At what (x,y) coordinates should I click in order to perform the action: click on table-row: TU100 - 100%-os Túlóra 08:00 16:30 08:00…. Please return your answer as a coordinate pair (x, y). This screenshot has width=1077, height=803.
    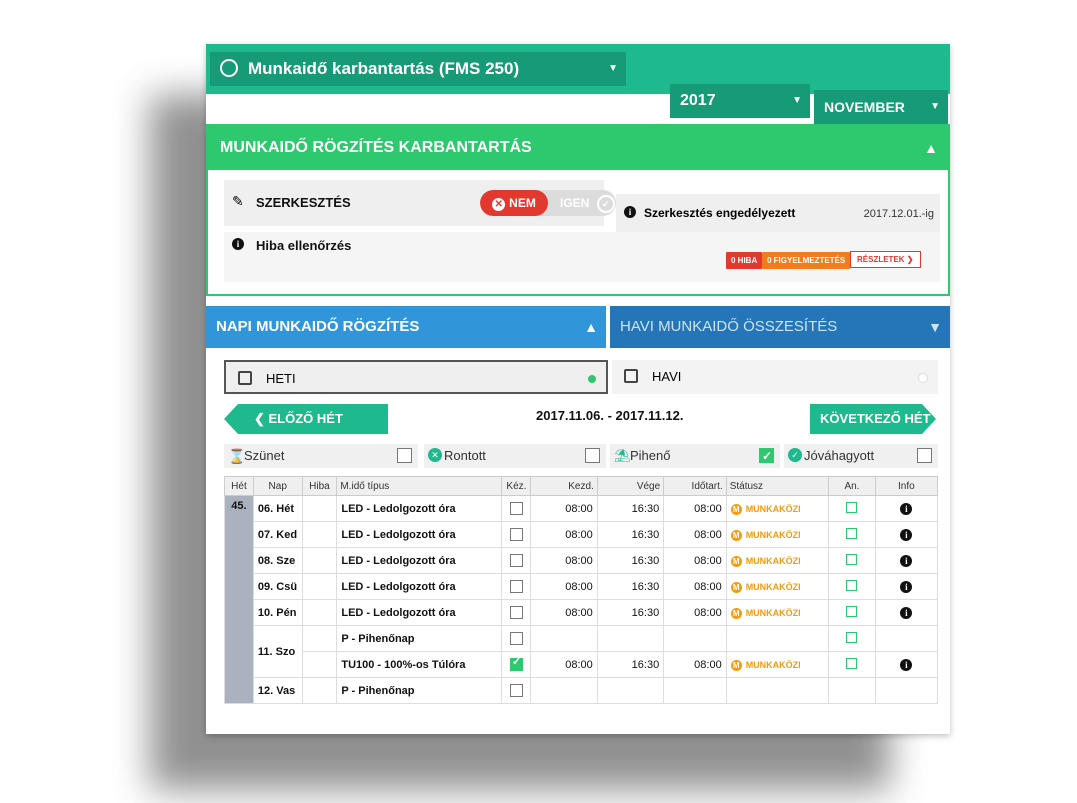
    Looking at the image, I should click on (582, 664).